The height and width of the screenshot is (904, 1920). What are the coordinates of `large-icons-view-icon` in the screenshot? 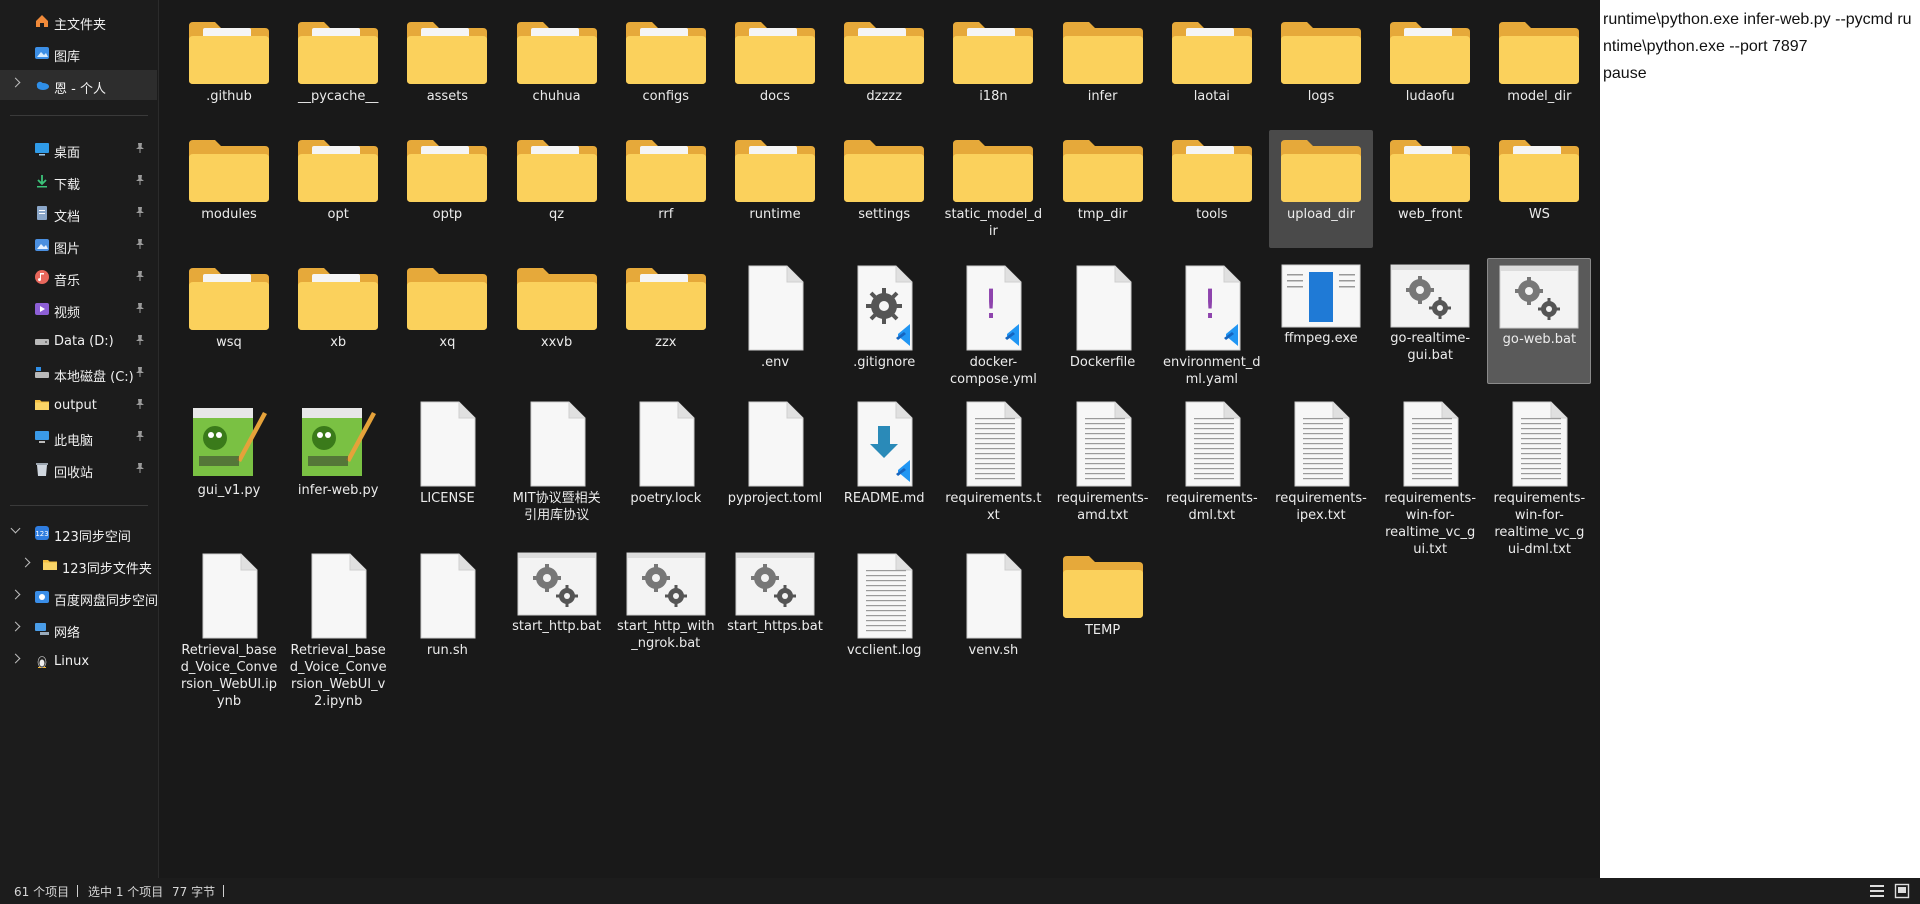 It's located at (1902, 891).